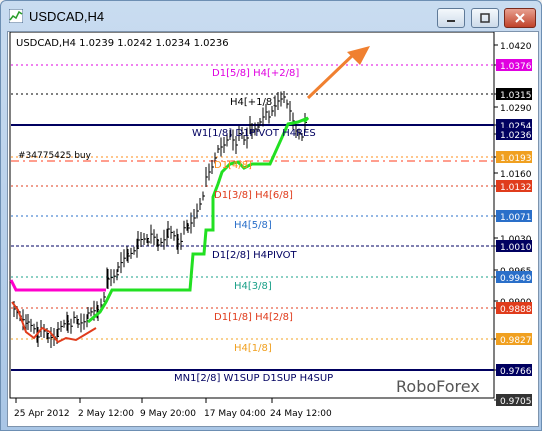 Image resolution: width=542 pixels, height=431 pixels. I want to click on order-label: #34775425 buy, so click(55, 156).